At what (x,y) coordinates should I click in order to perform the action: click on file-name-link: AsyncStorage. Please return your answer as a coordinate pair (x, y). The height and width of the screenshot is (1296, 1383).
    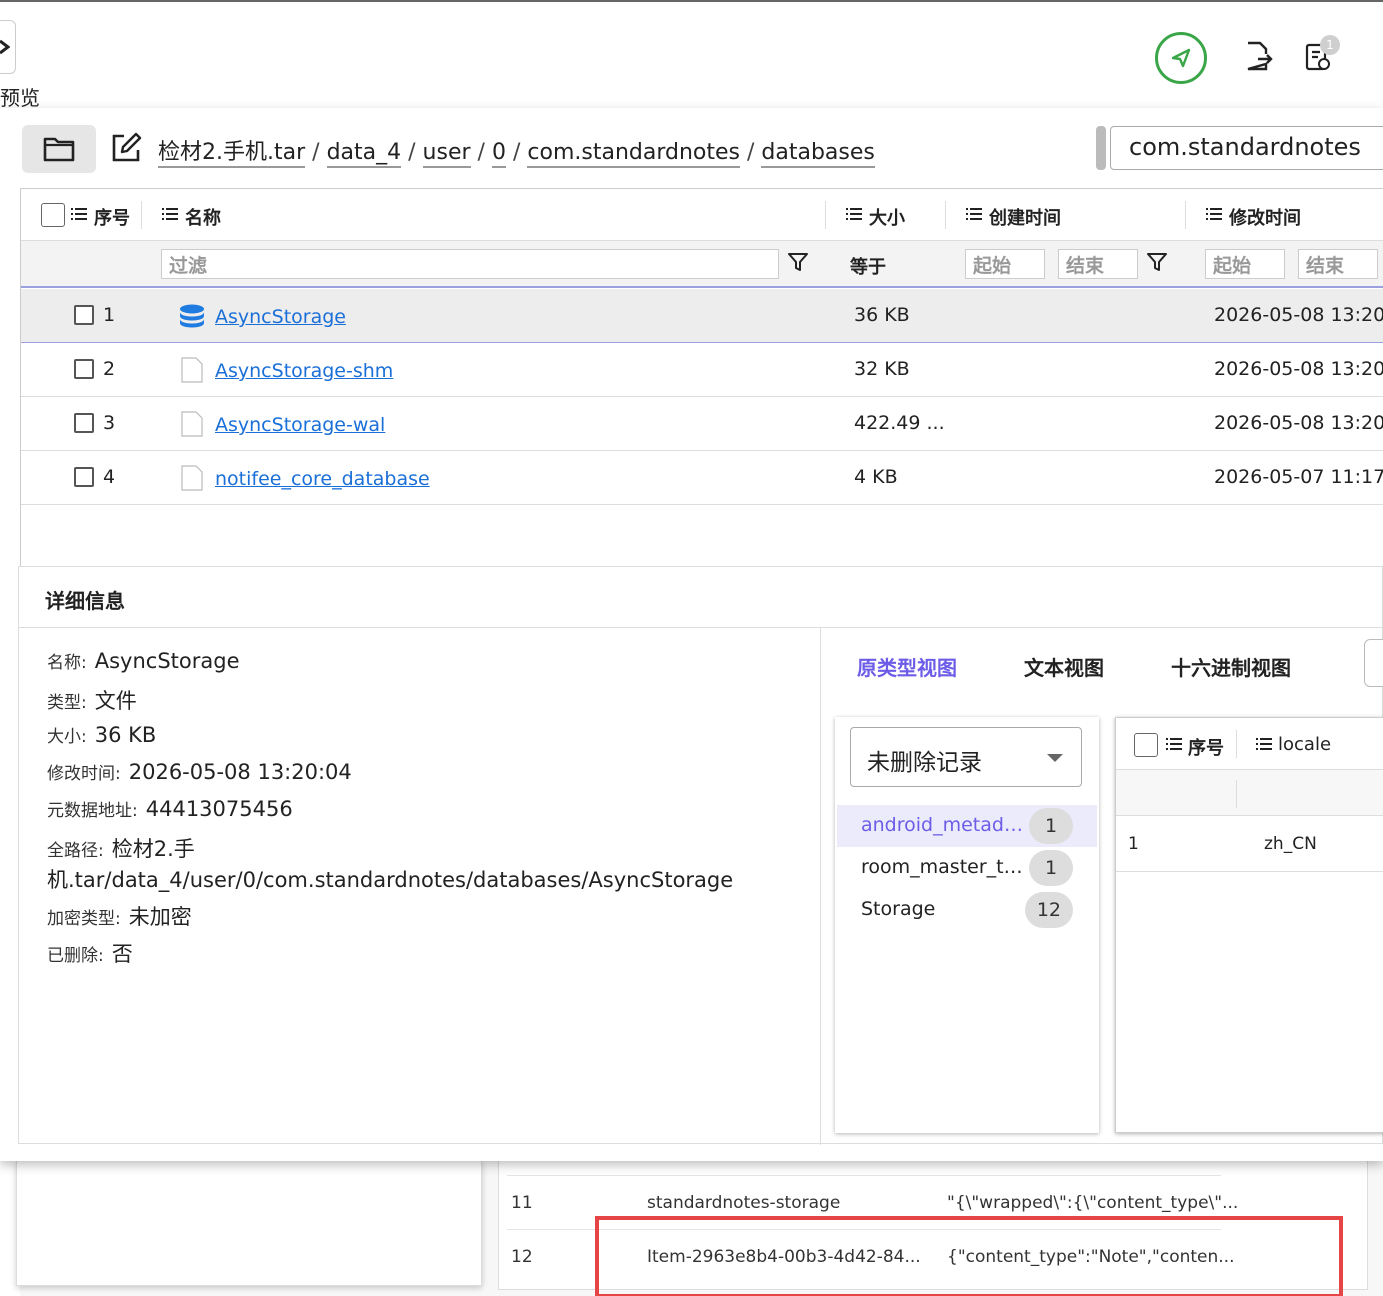
    Looking at the image, I should click on (280, 317).